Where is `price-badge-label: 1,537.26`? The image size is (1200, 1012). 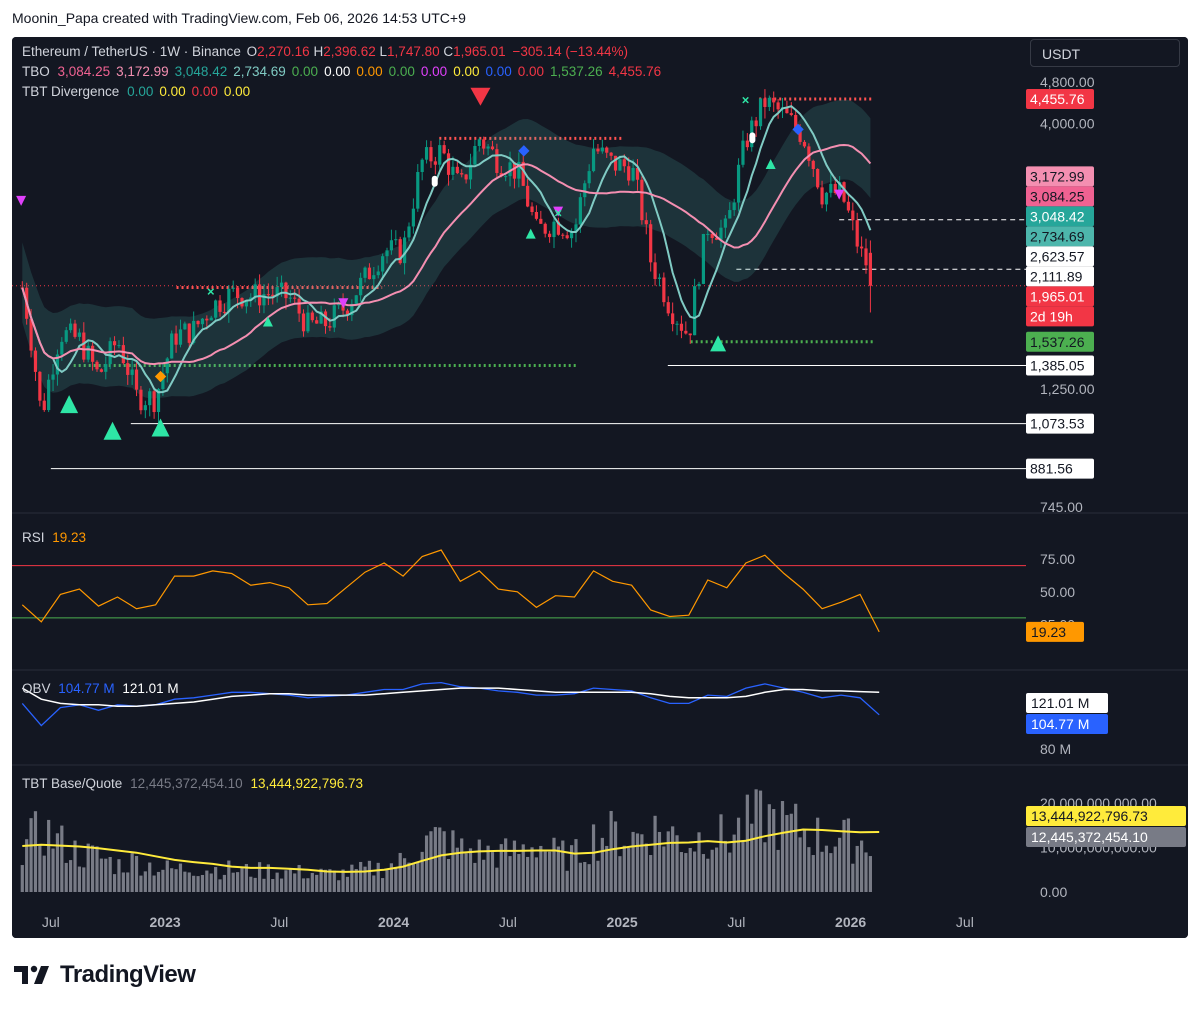
price-badge-label: 1,537.26 is located at coordinates (1057, 342).